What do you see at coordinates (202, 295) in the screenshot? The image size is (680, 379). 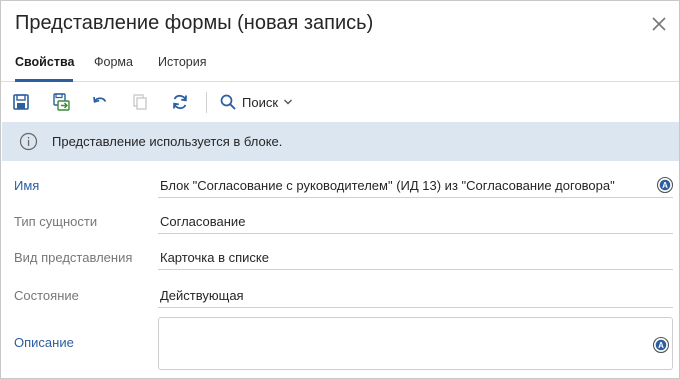 I see `state-value: Действующая` at bounding box center [202, 295].